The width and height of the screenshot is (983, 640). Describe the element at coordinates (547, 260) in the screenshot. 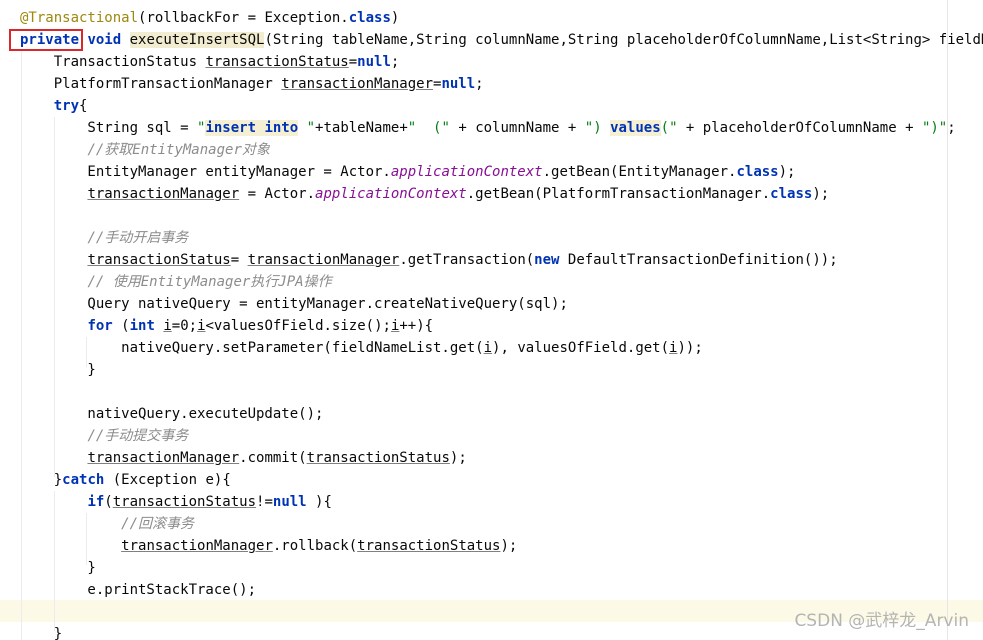

I see `code-token: new` at that location.